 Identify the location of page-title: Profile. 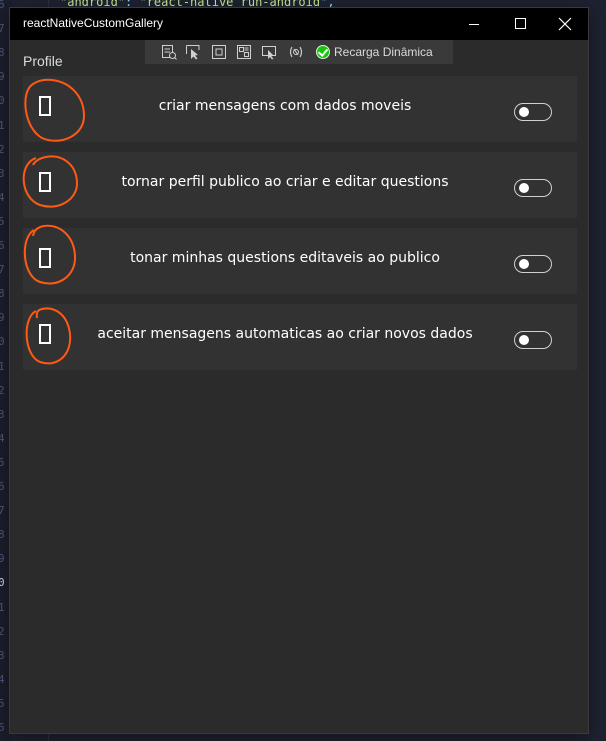
(43, 61).